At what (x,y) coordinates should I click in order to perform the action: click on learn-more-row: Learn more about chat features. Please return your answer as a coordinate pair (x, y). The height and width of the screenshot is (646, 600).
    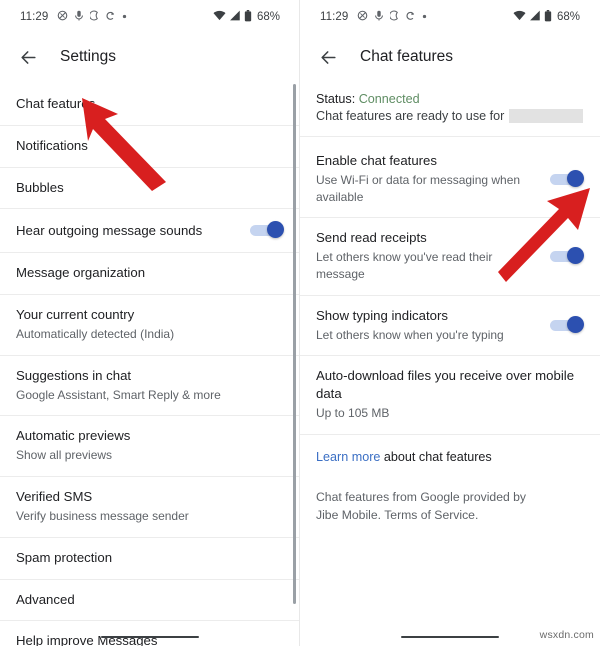
    Looking at the image, I should click on (450, 457).